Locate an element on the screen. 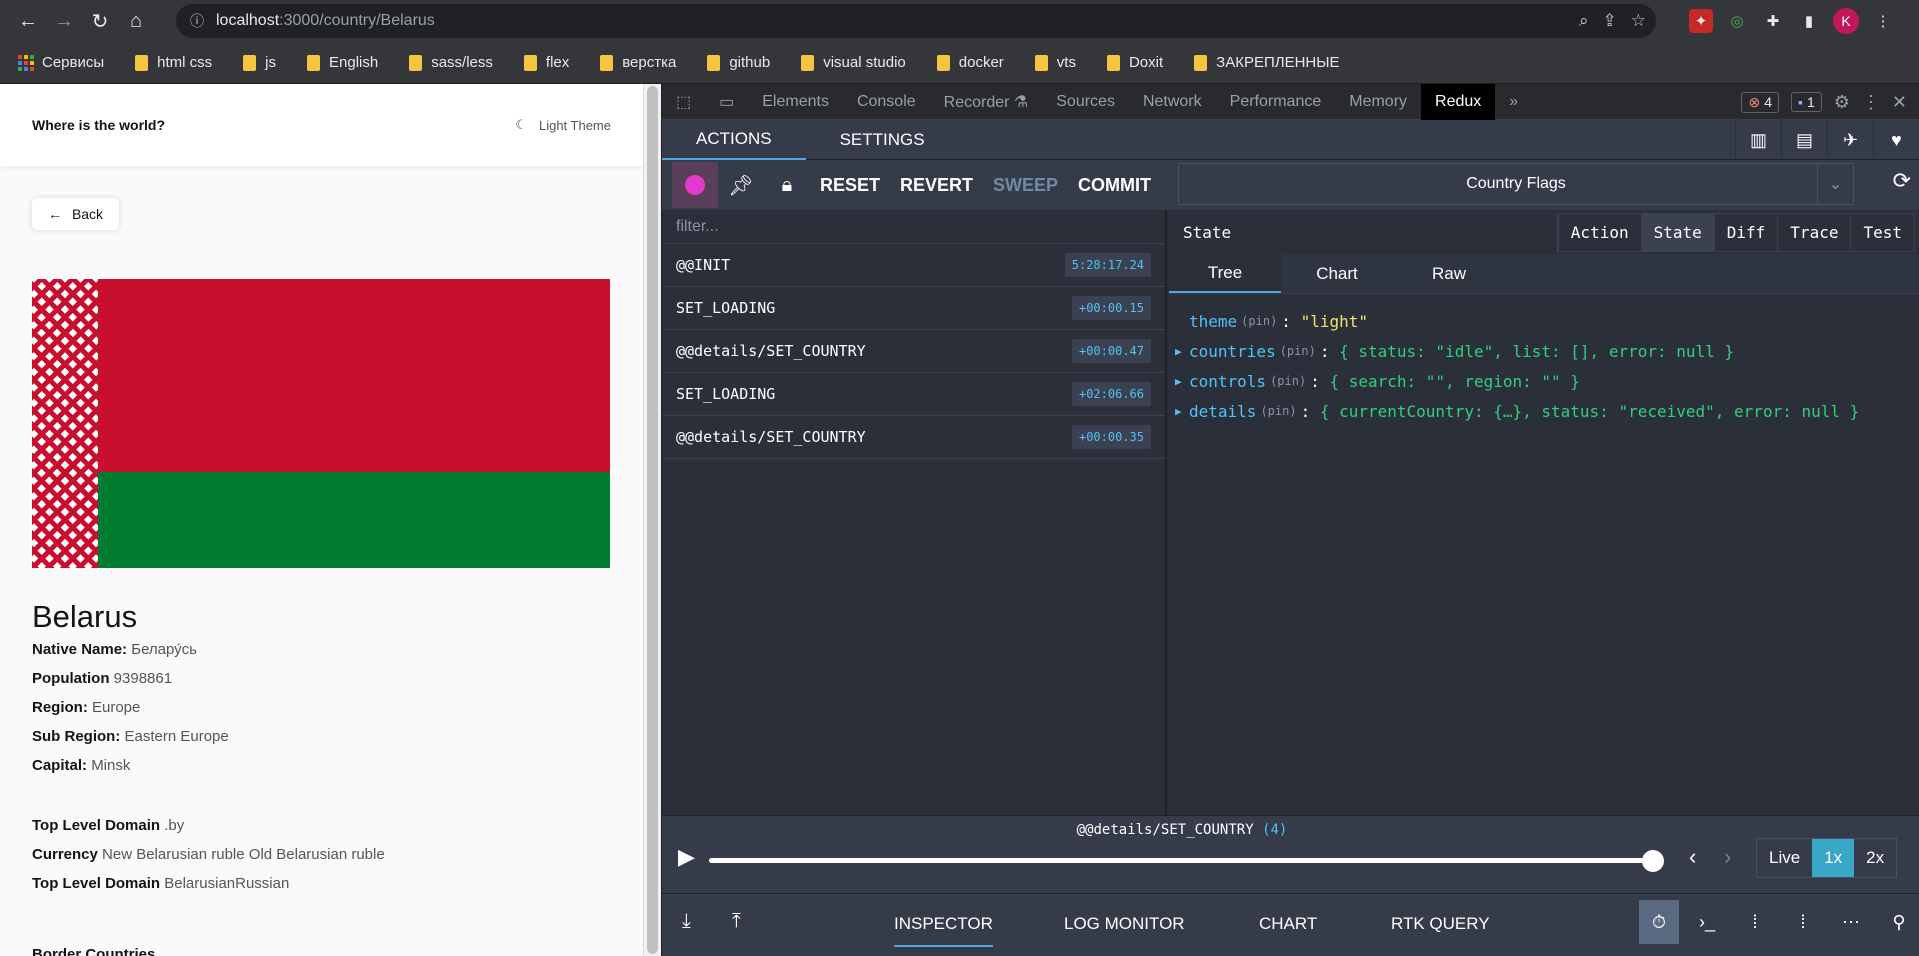 Image resolution: width=1919 pixels, height=956 pixels. terminal-icon: ›_ is located at coordinates (1707, 922).